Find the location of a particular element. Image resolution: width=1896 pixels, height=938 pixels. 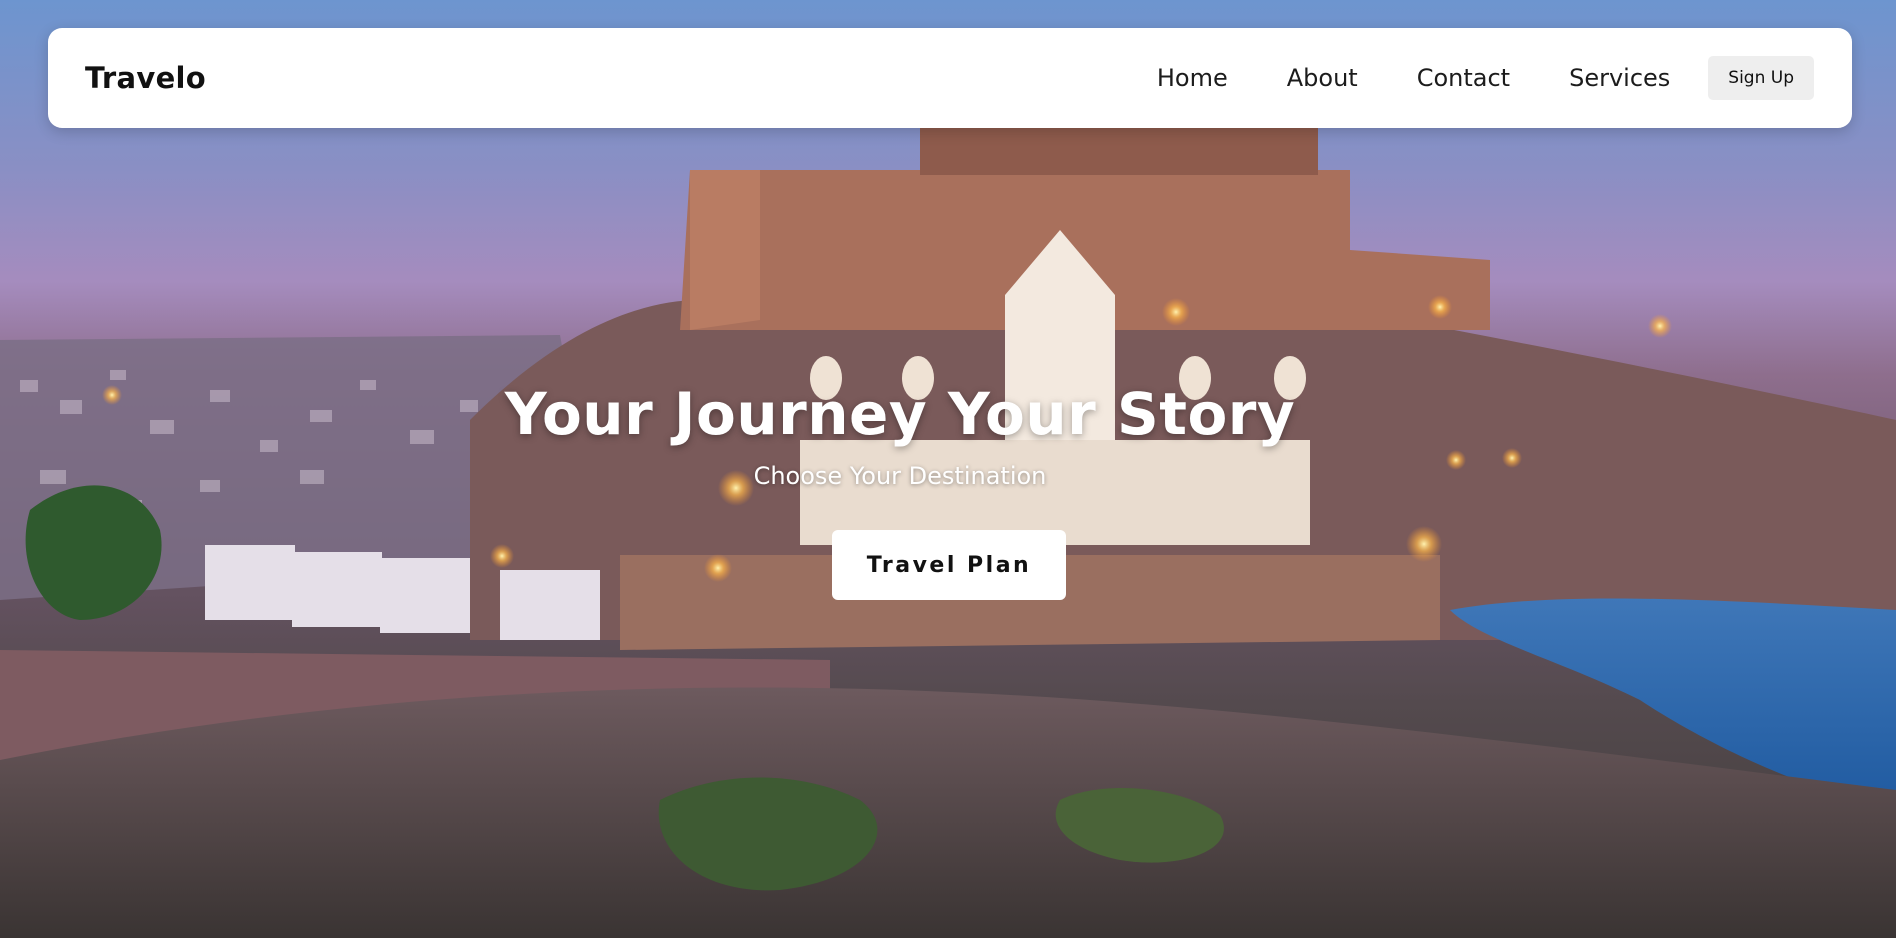

travel-plan-button: Travel Plan is located at coordinates (949, 565).